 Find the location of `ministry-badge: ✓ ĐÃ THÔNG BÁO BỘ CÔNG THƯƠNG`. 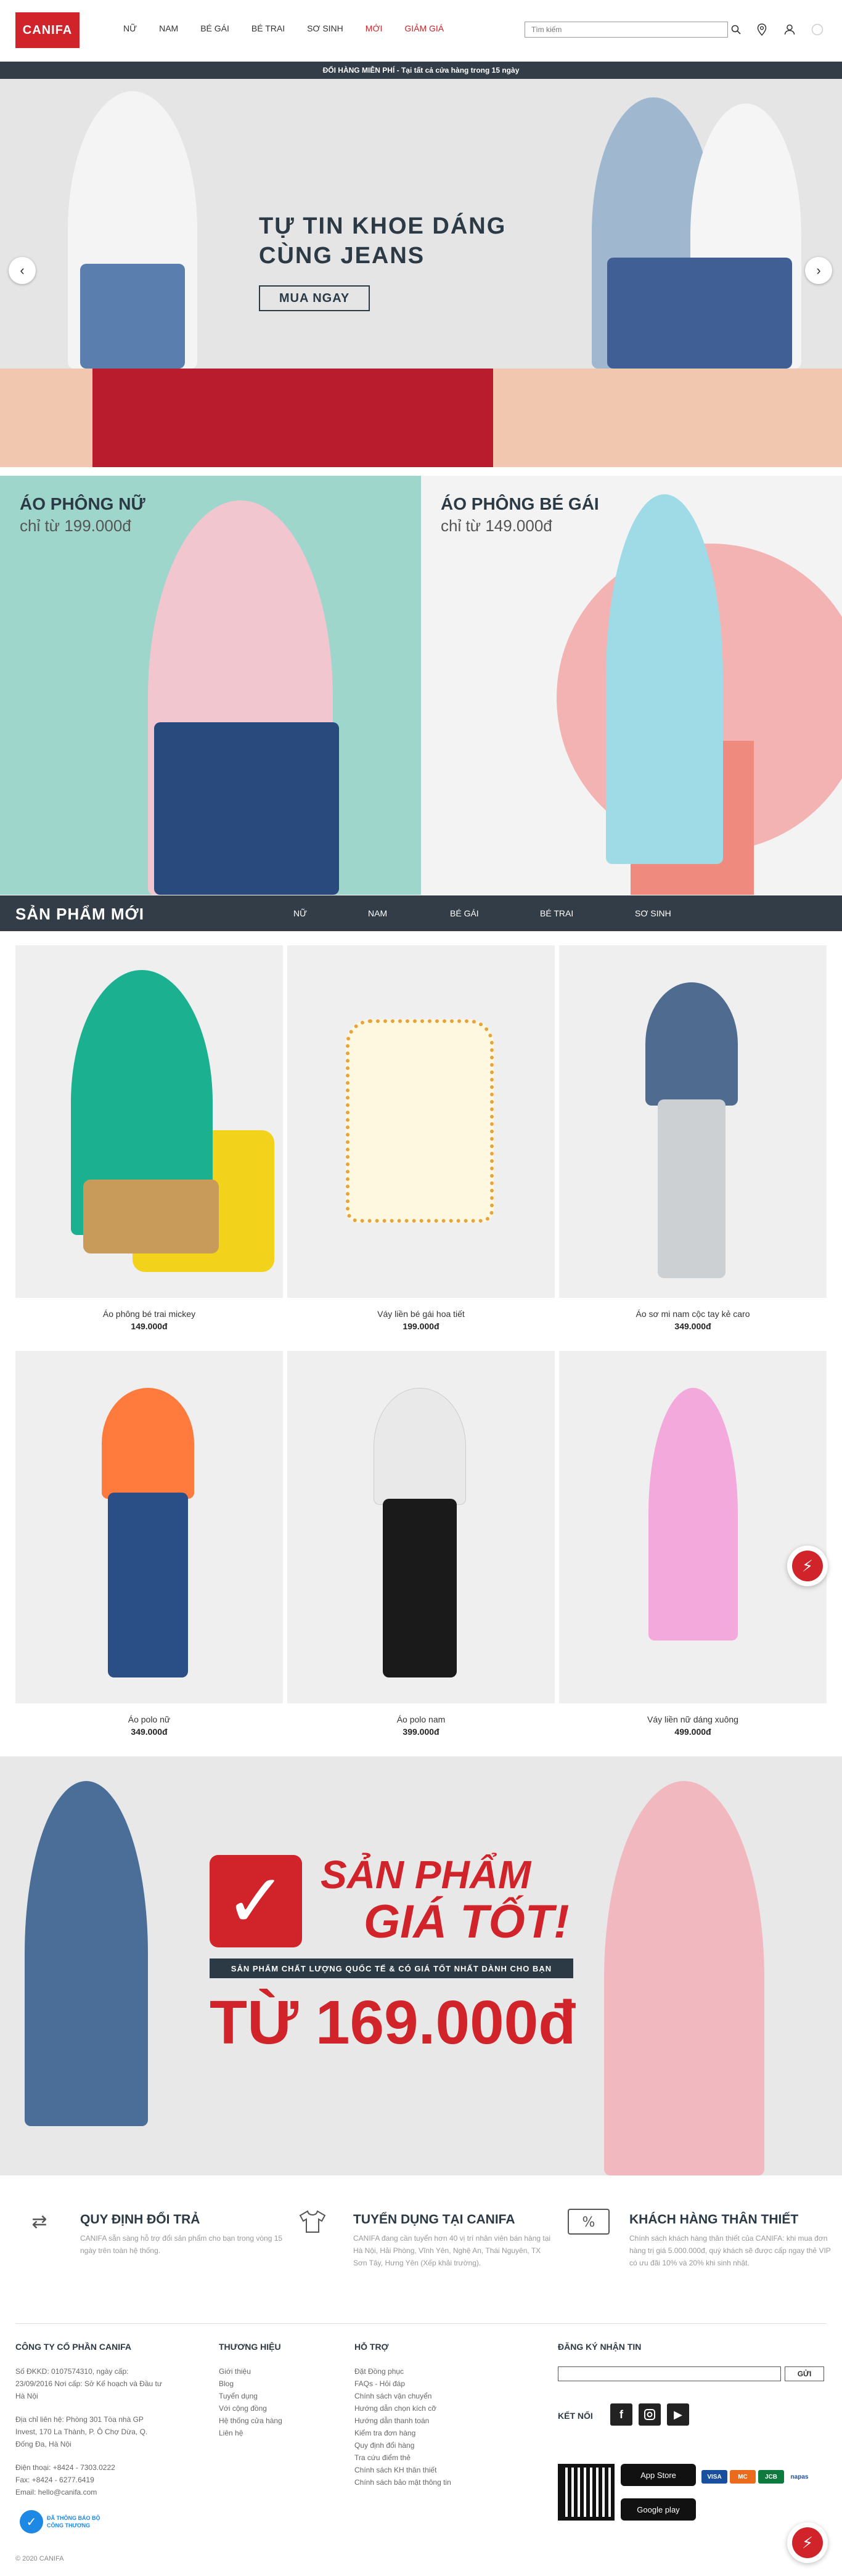

ministry-badge: ✓ ĐÃ THÔNG BÁO BỘ CÔNG THƯƠNG is located at coordinates (63, 2521).